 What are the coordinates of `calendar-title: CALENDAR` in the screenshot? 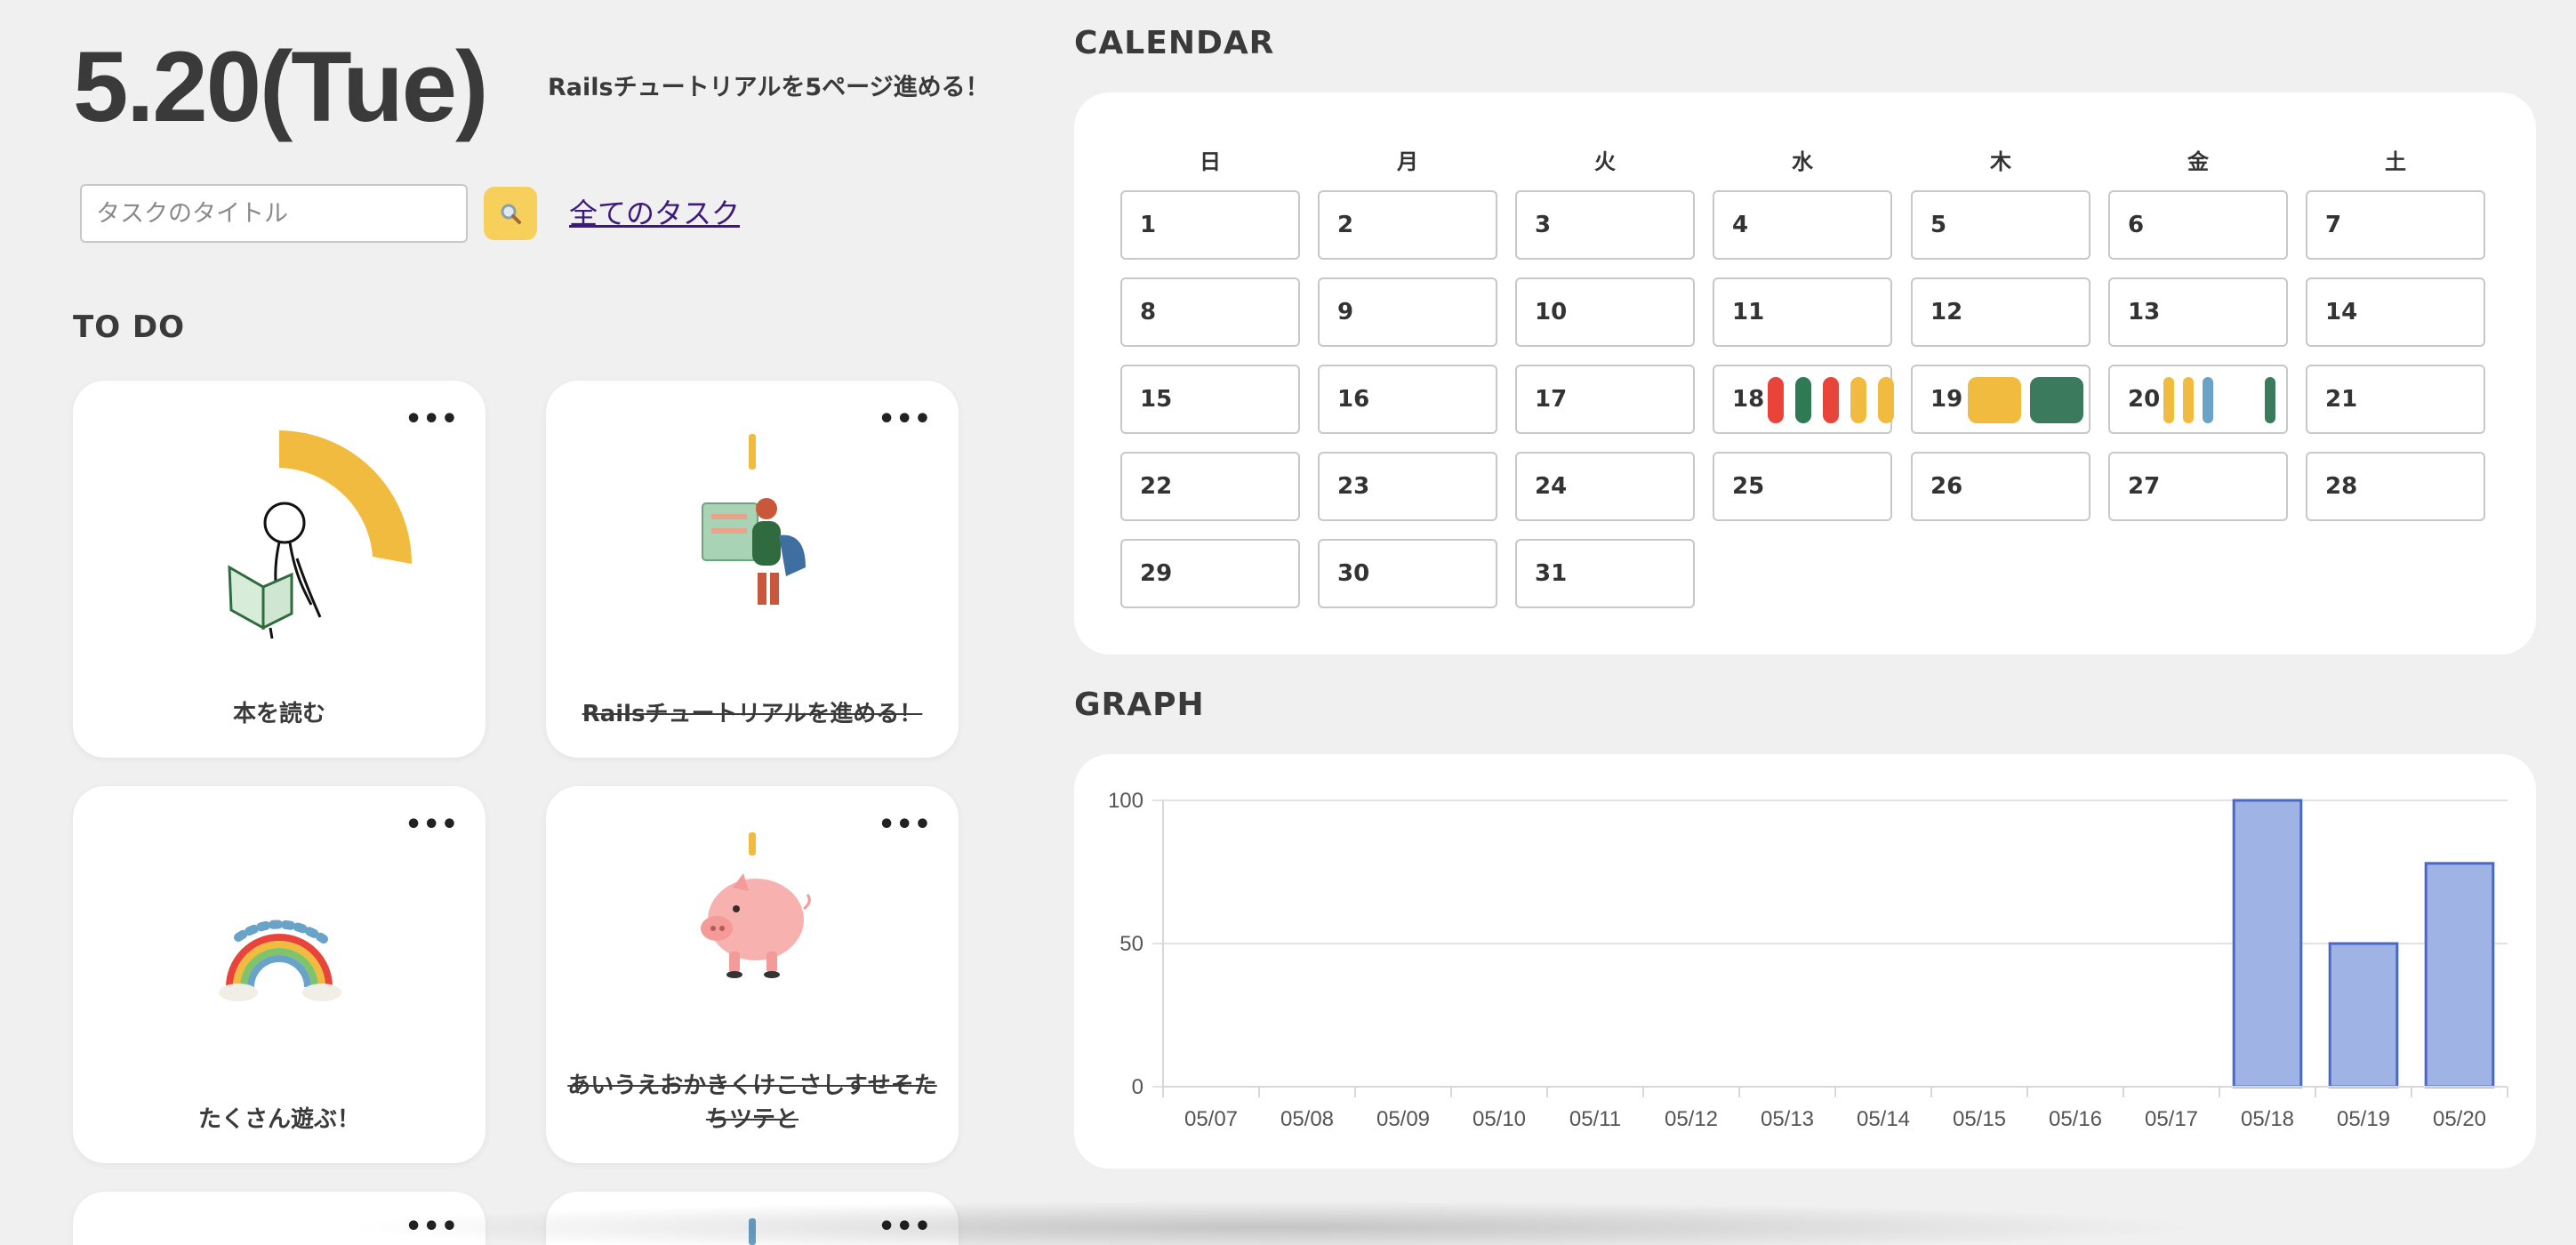 It's located at (1174, 43).